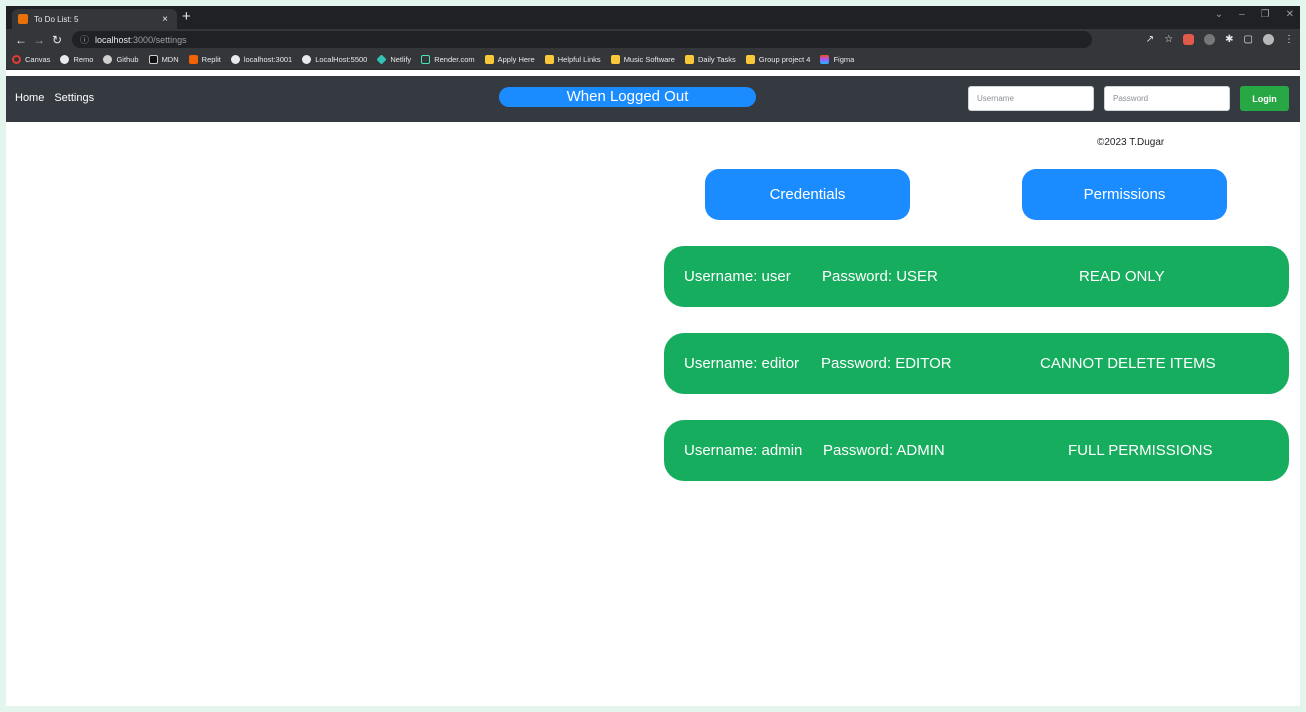  What do you see at coordinates (21, 40) in the screenshot?
I see `back-arrow-icon: ←` at bounding box center [21, 40].